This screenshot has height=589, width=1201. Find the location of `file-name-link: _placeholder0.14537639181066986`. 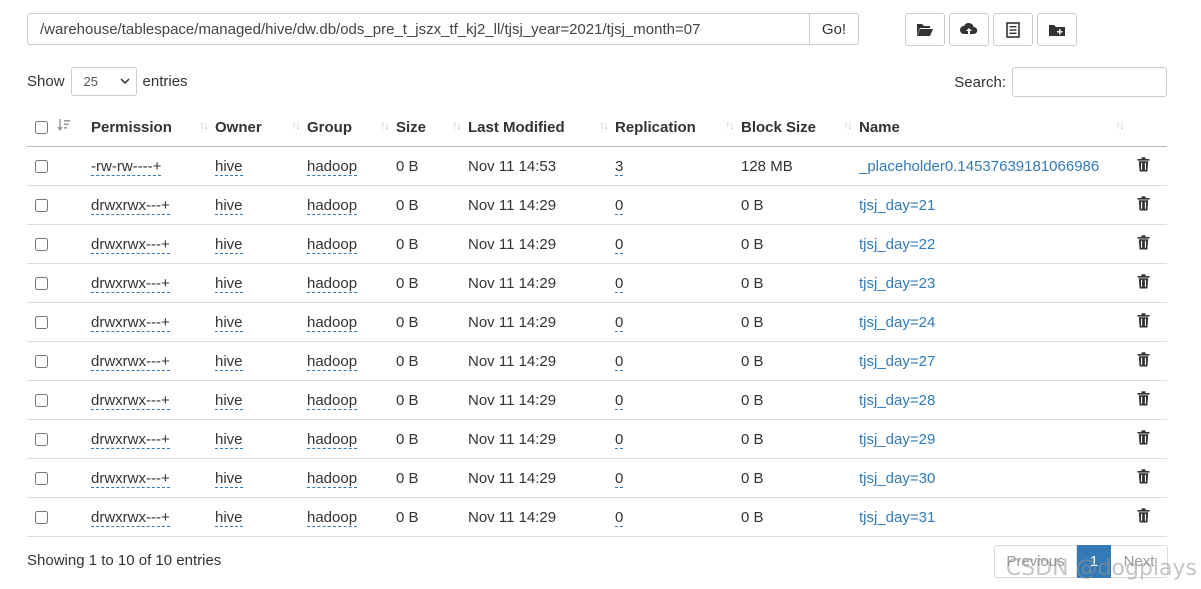

file-name-link: _placeholder0.14537639181066986 is located at coordinates (979, 166).